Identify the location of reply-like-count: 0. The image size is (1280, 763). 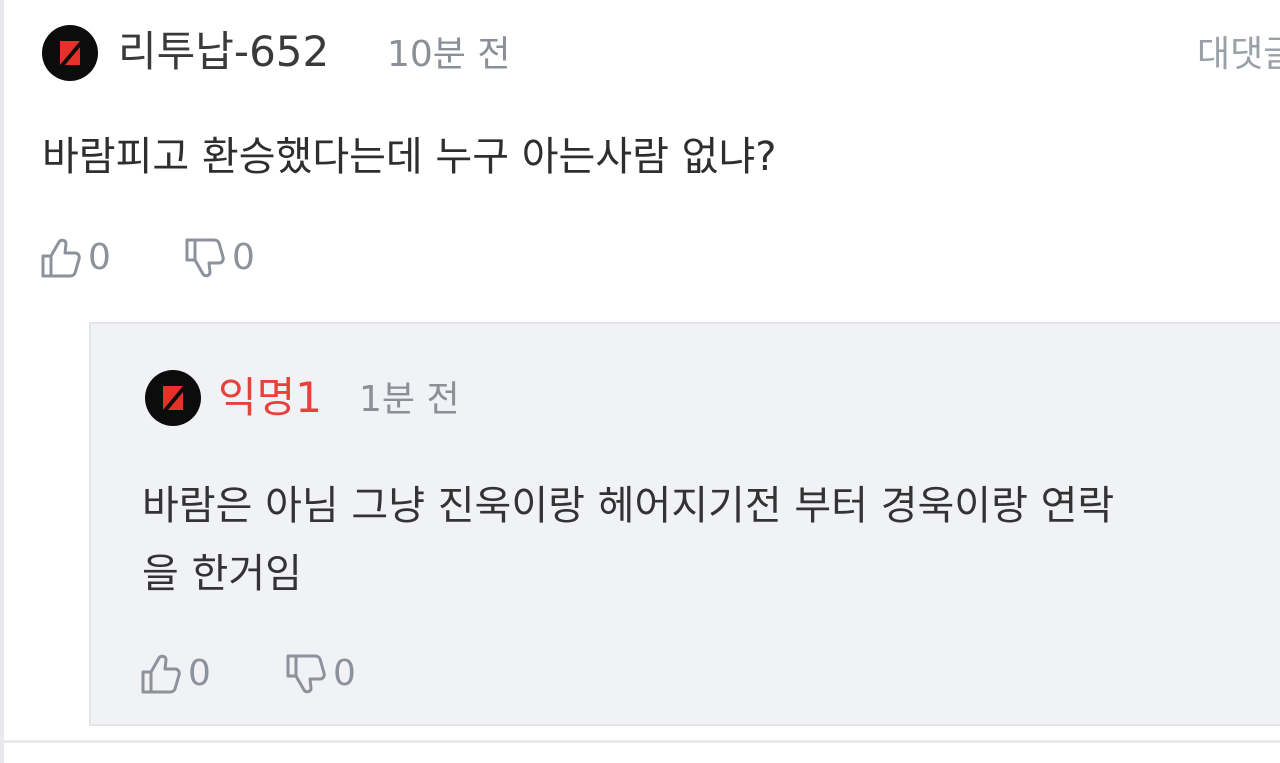
(199, 673).